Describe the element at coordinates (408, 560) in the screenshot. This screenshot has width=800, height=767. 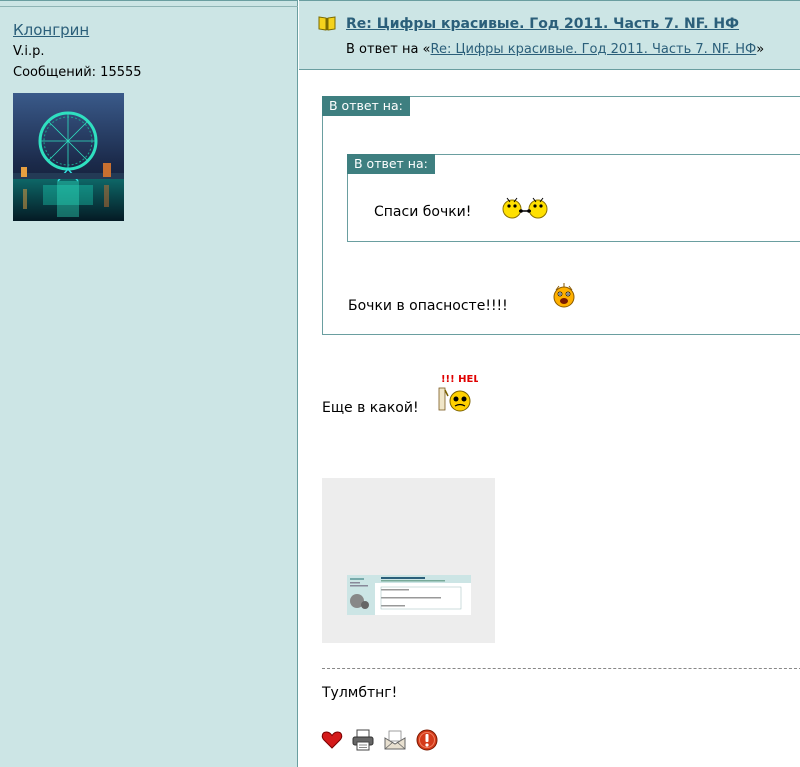
I see `attached-image-thumbnail` at that location.